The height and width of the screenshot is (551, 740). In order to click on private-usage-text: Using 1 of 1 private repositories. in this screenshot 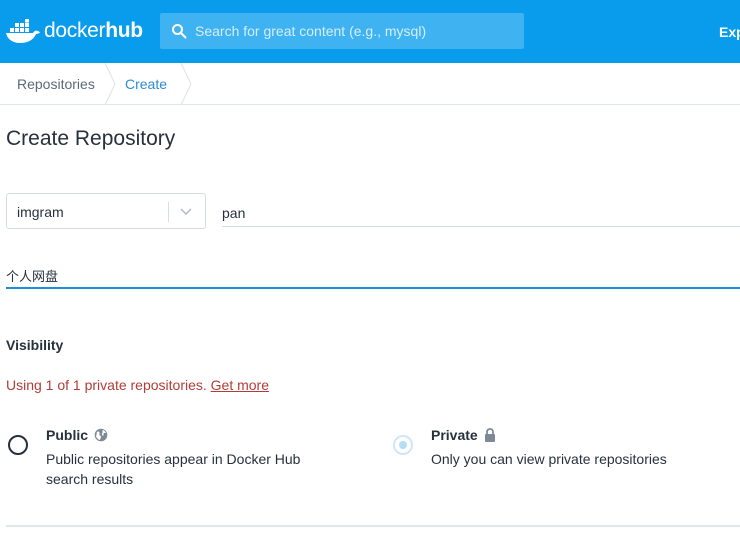, I will do `click(106, 385)`.